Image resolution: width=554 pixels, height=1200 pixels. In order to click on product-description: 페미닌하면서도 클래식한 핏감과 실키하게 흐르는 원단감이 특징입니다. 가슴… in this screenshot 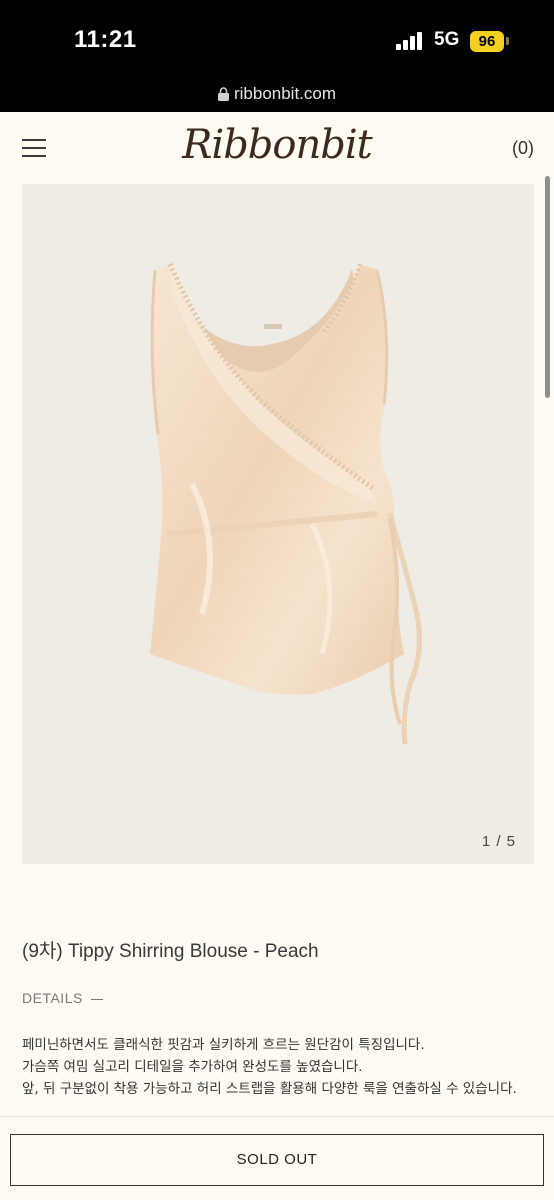, I will do `click(279, 1067)`.